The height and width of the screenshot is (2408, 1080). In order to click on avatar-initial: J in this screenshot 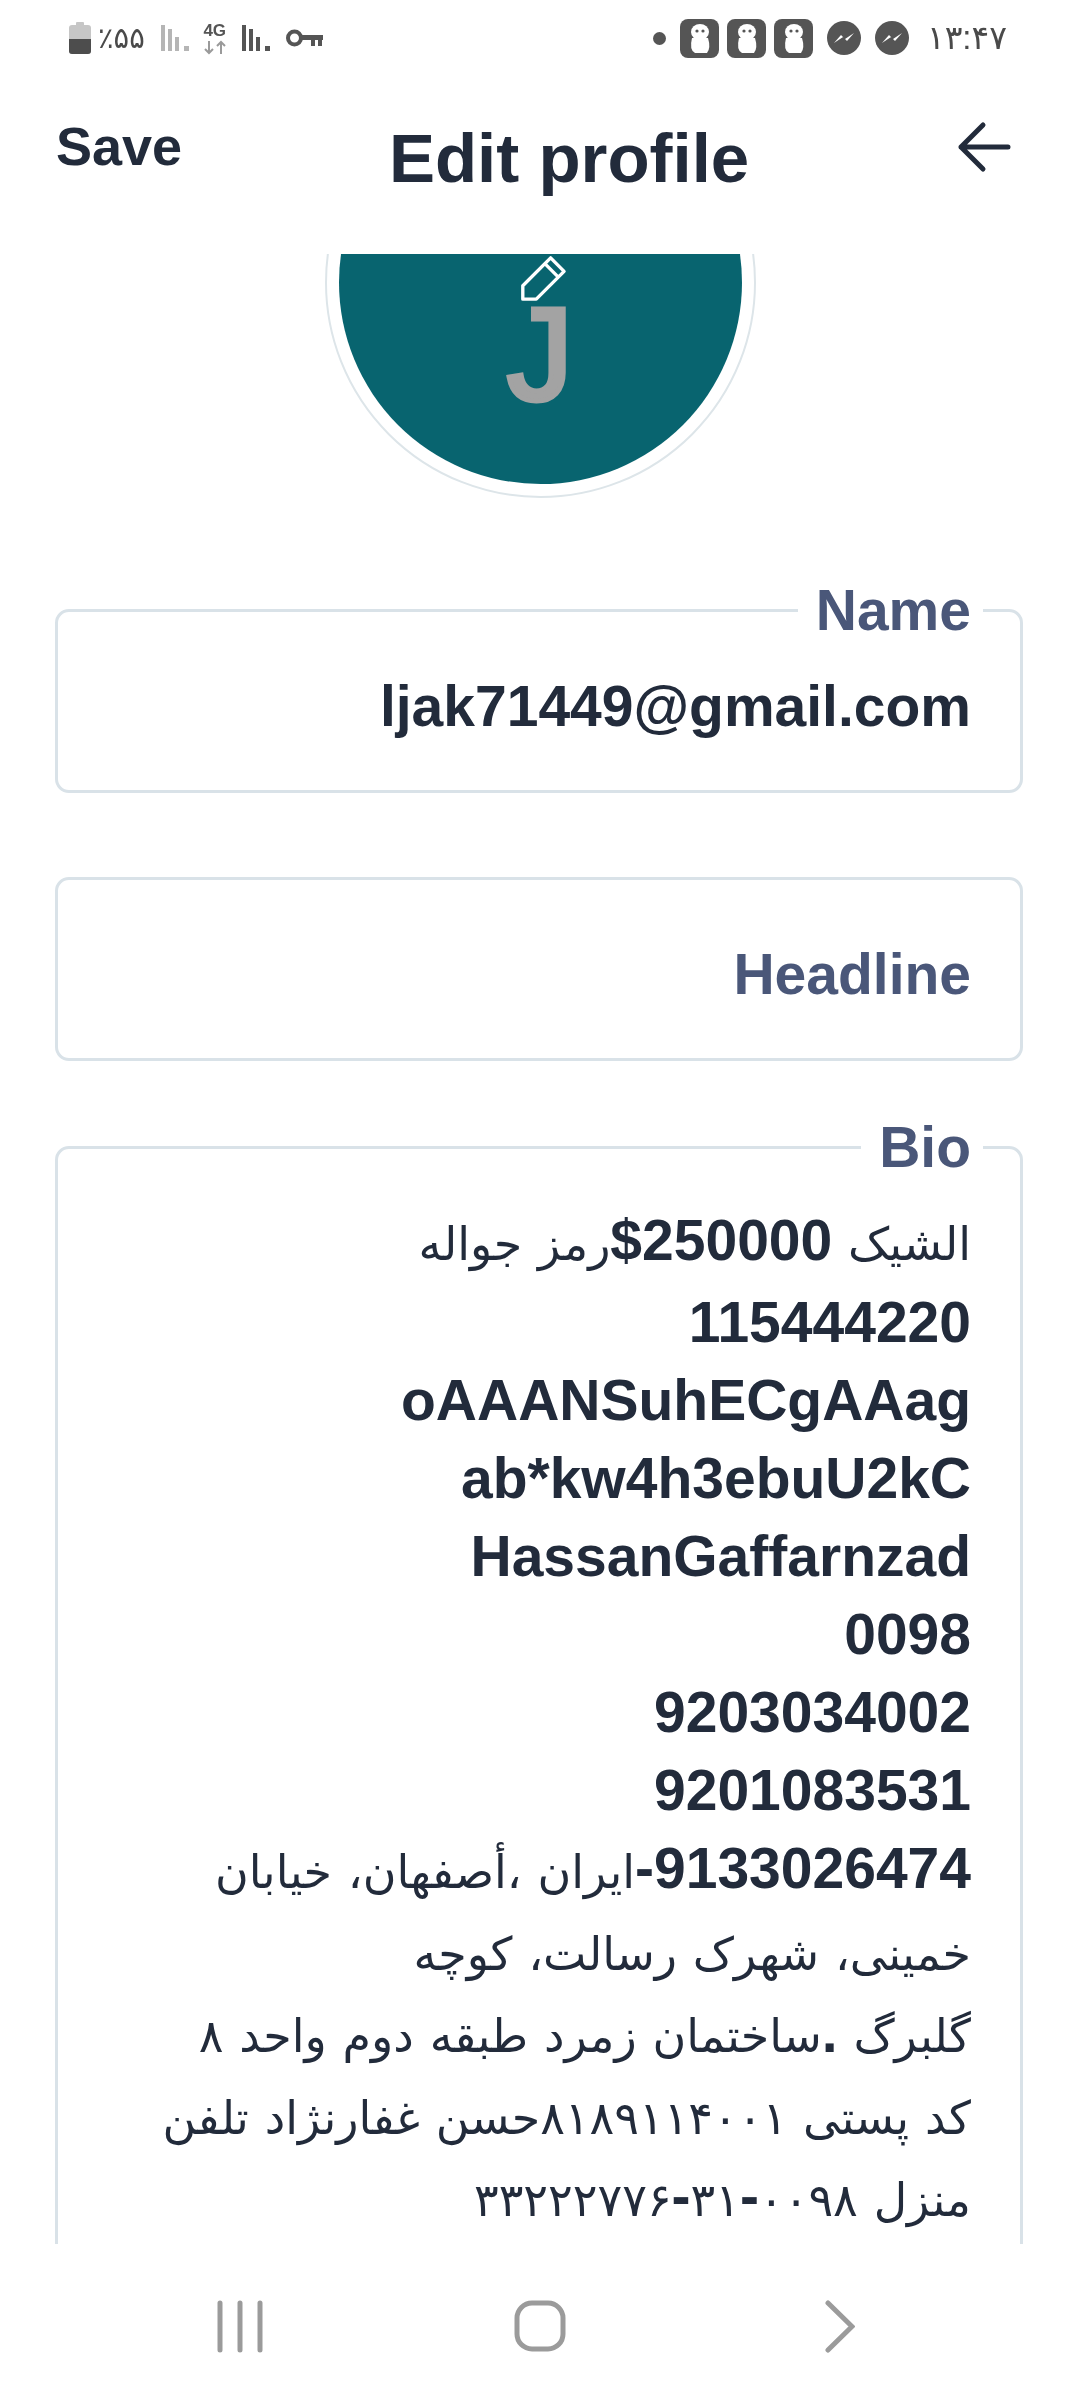, I will do `click(540, 355)`.